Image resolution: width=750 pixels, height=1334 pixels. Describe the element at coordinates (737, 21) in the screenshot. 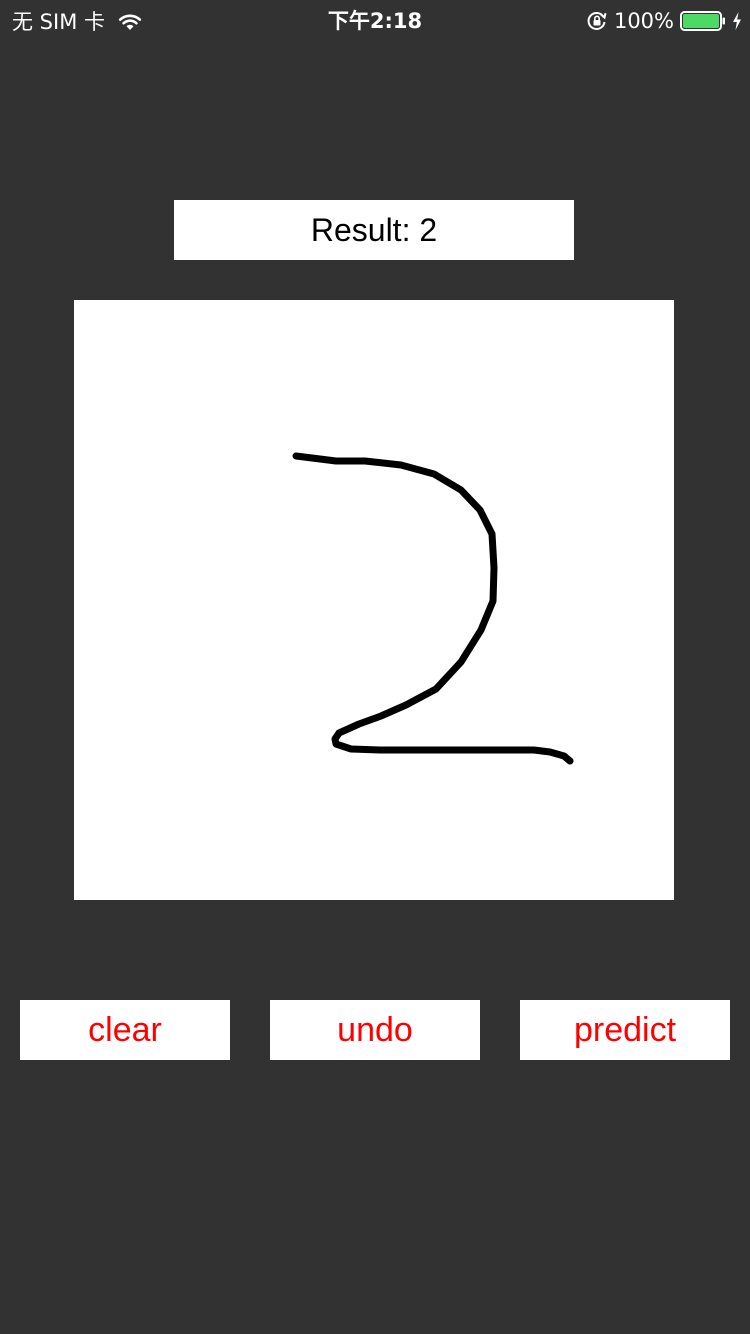

I see `charging-bolt-icon` at that location.